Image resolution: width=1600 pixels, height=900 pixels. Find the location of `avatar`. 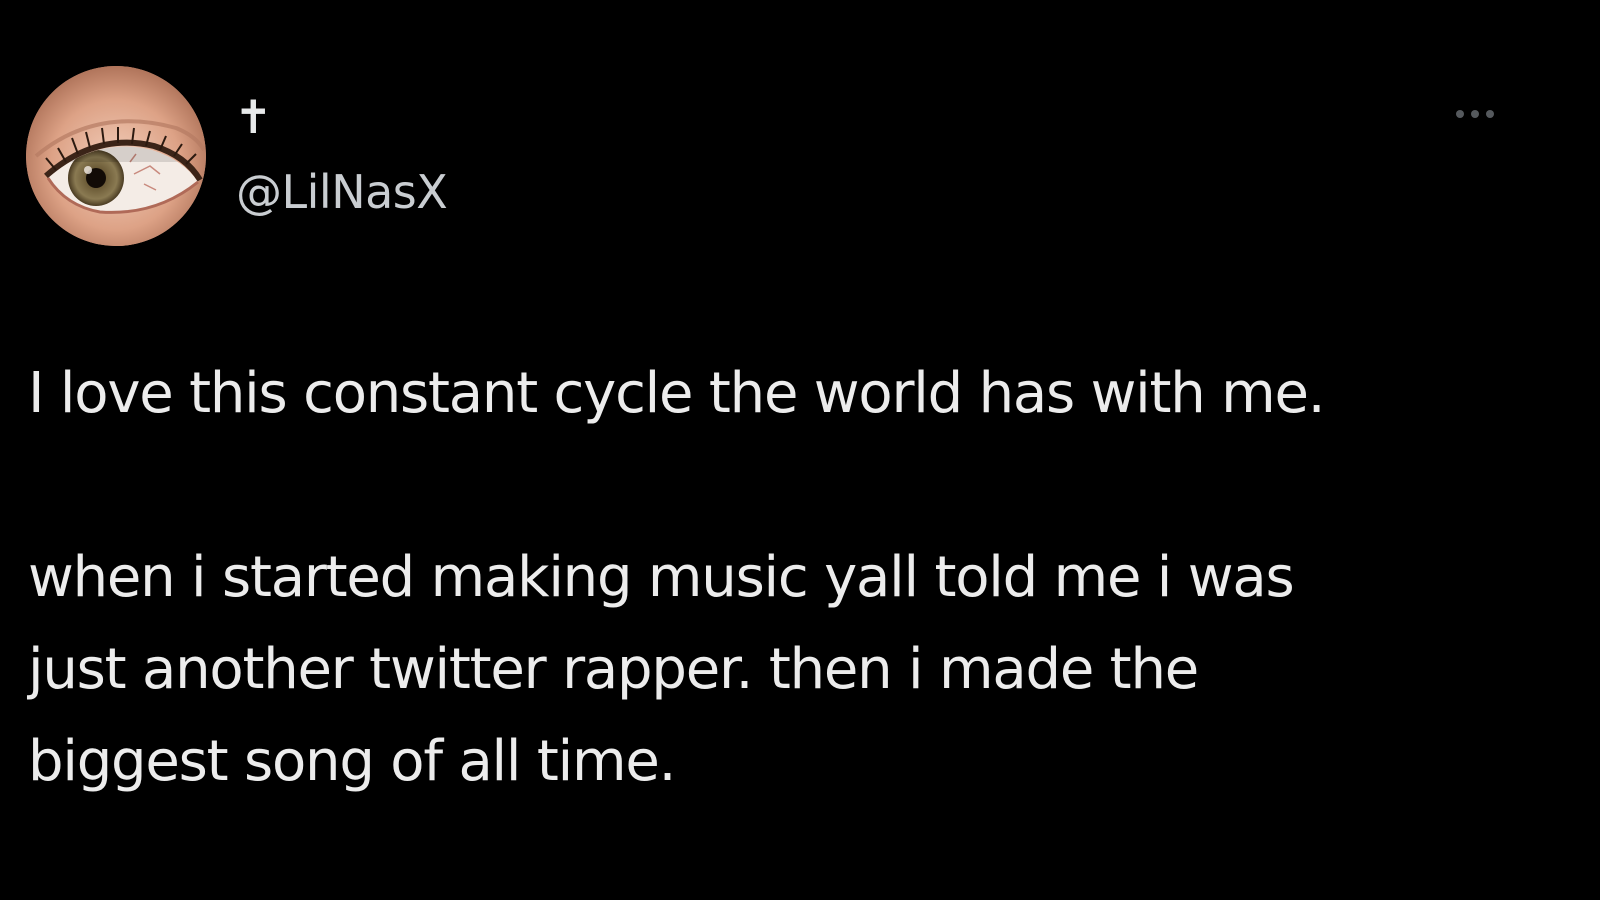

avatar is located at coordinates (116, 156).